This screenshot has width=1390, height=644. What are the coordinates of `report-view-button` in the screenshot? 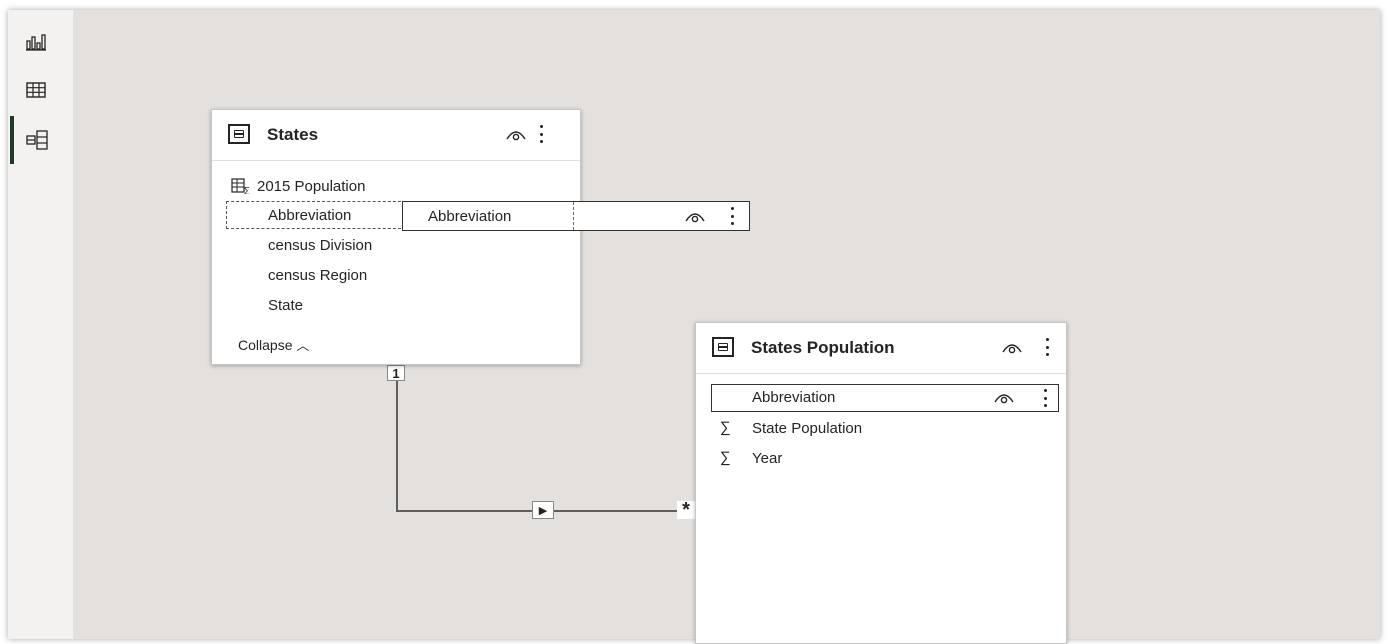 It's located at (40, 42).